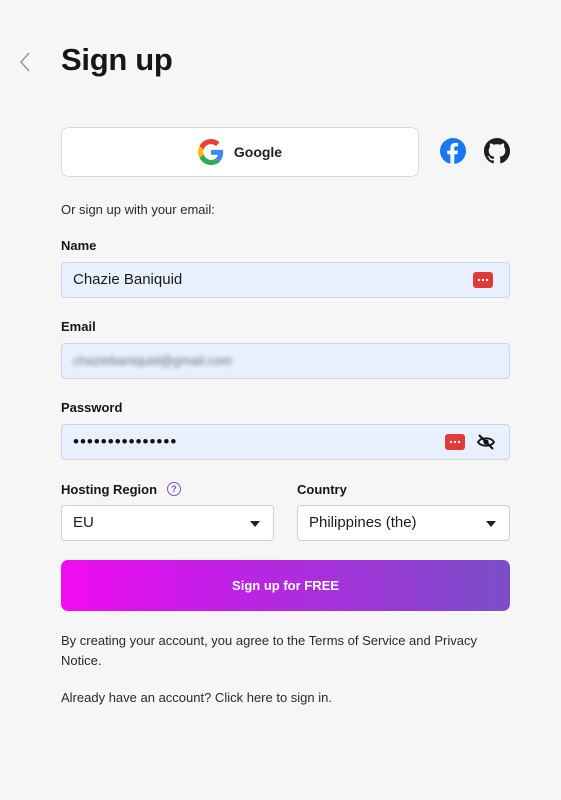 The height and width of the screenshot is (800, 561). Describe the element at coordinates (78, 326) in the screenshot. I see `email-label: Email` at that location.